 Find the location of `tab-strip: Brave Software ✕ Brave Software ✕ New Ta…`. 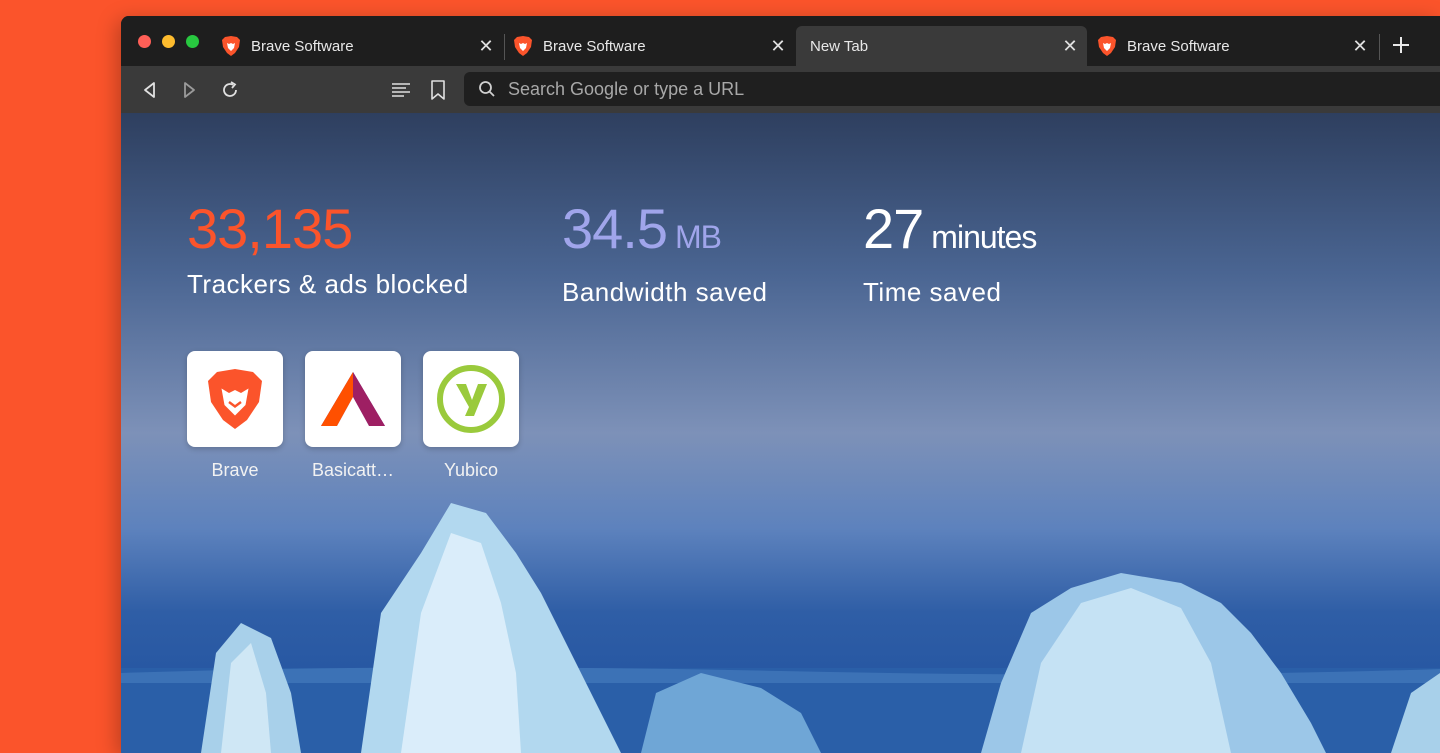

tab-strip: Brave Software ✕ Brave Software ✕ New Ta… is located at coordinates (780, 41).